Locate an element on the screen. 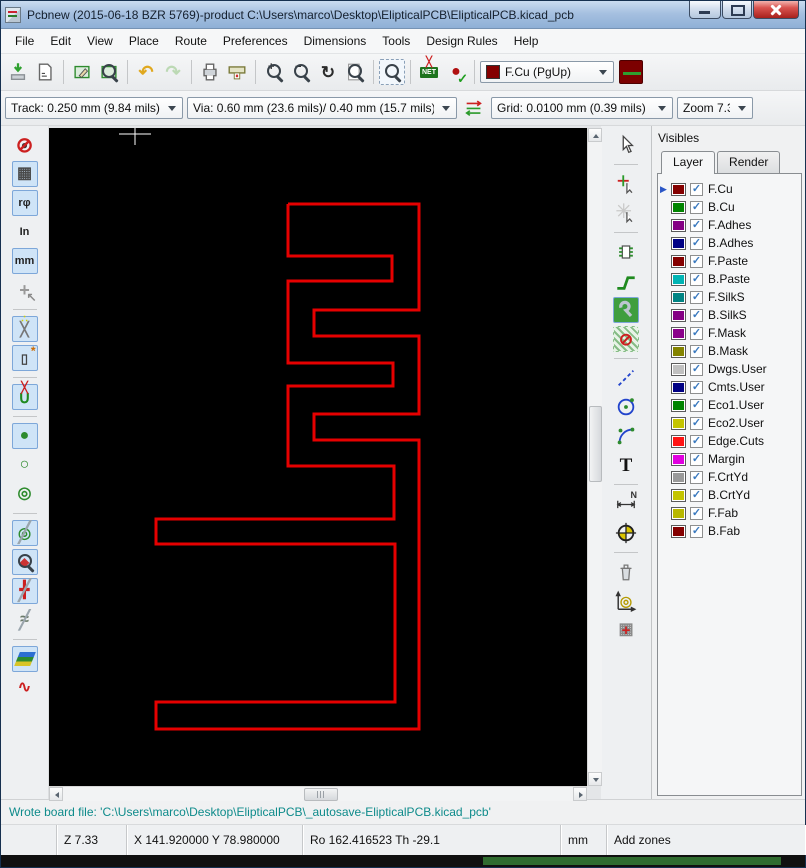 This screenshot has height=868, width=806. vertical-scroll-thumb is located at coordinates (595, 444).